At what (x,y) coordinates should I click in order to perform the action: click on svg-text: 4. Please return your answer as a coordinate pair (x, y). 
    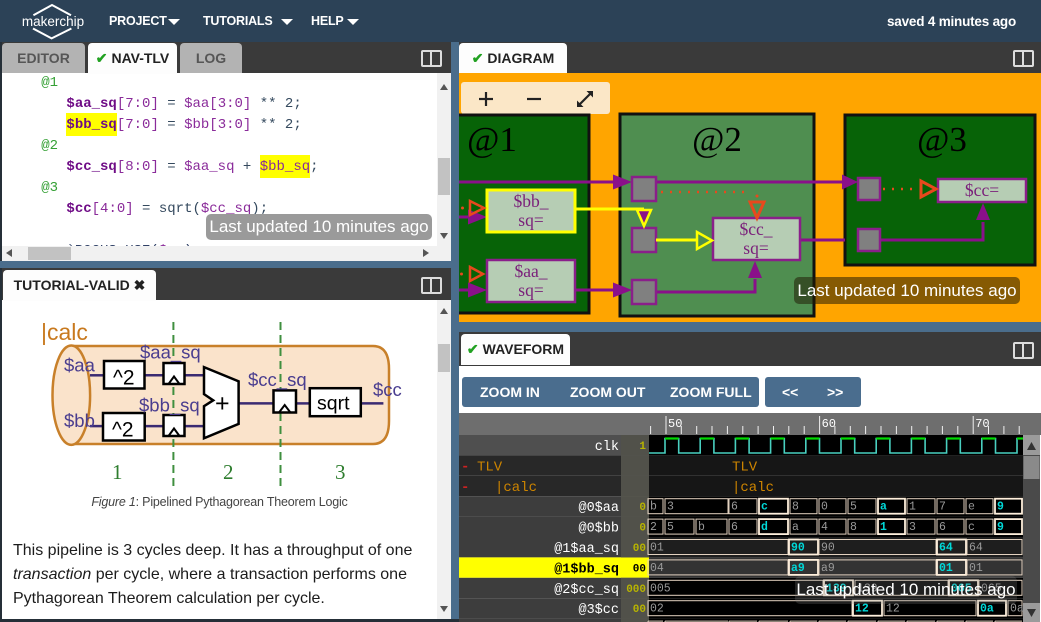
    Looking at the image, I should click on (824, 527).